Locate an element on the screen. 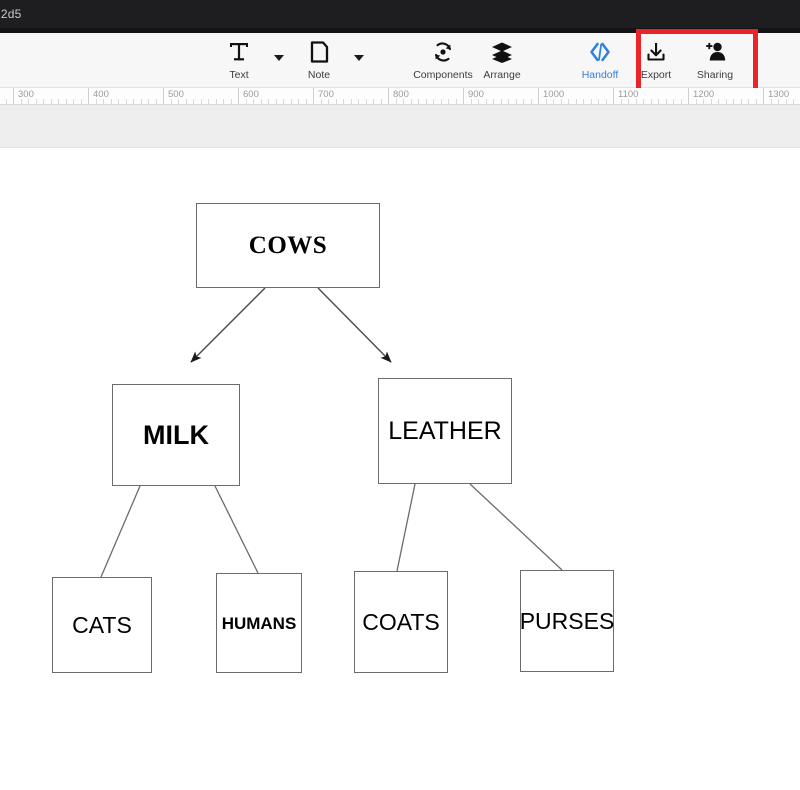 The image size is (800, 790). node-label-cows: COWS is located at coordinates (288, 245).